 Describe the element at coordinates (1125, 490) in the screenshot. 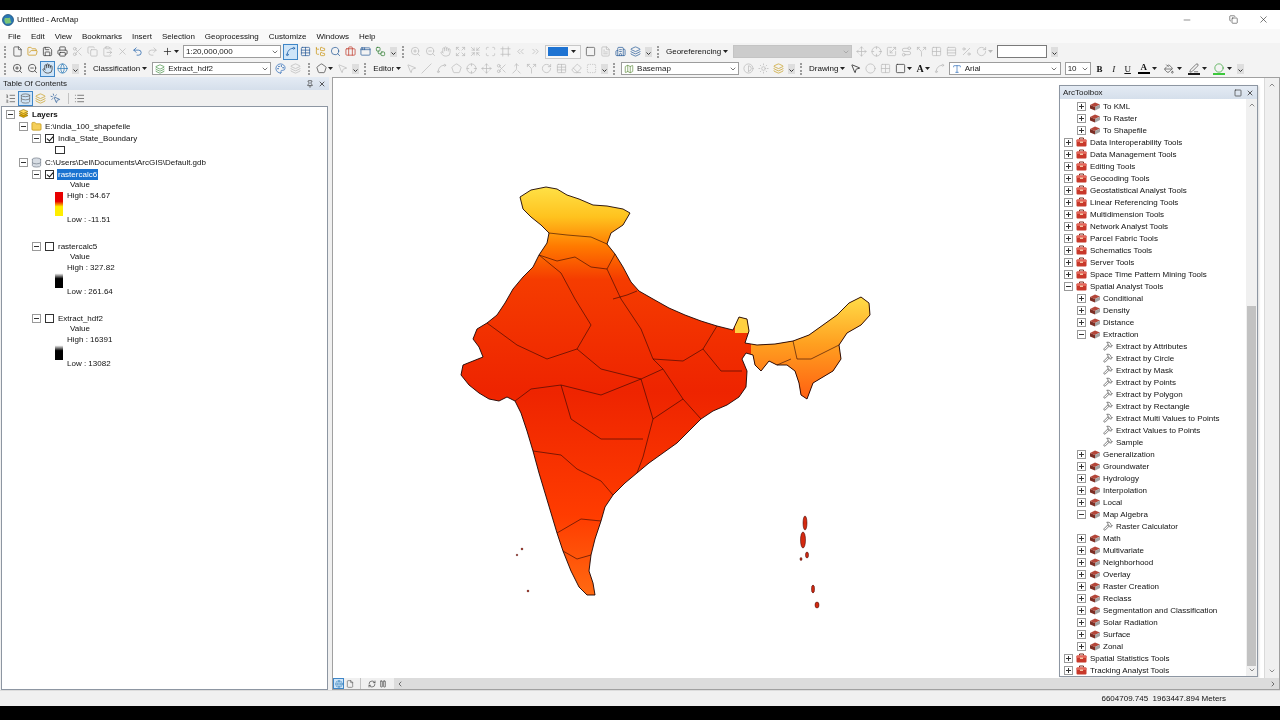

I see `toolset-item: Interpolation` at that location.